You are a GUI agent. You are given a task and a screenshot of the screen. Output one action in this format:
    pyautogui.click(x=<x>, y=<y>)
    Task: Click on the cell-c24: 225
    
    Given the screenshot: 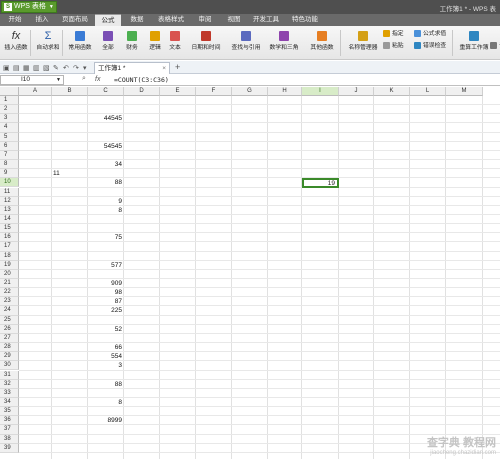 What is the action you would take?
    pyautogui.click(x=106, y=310)
    